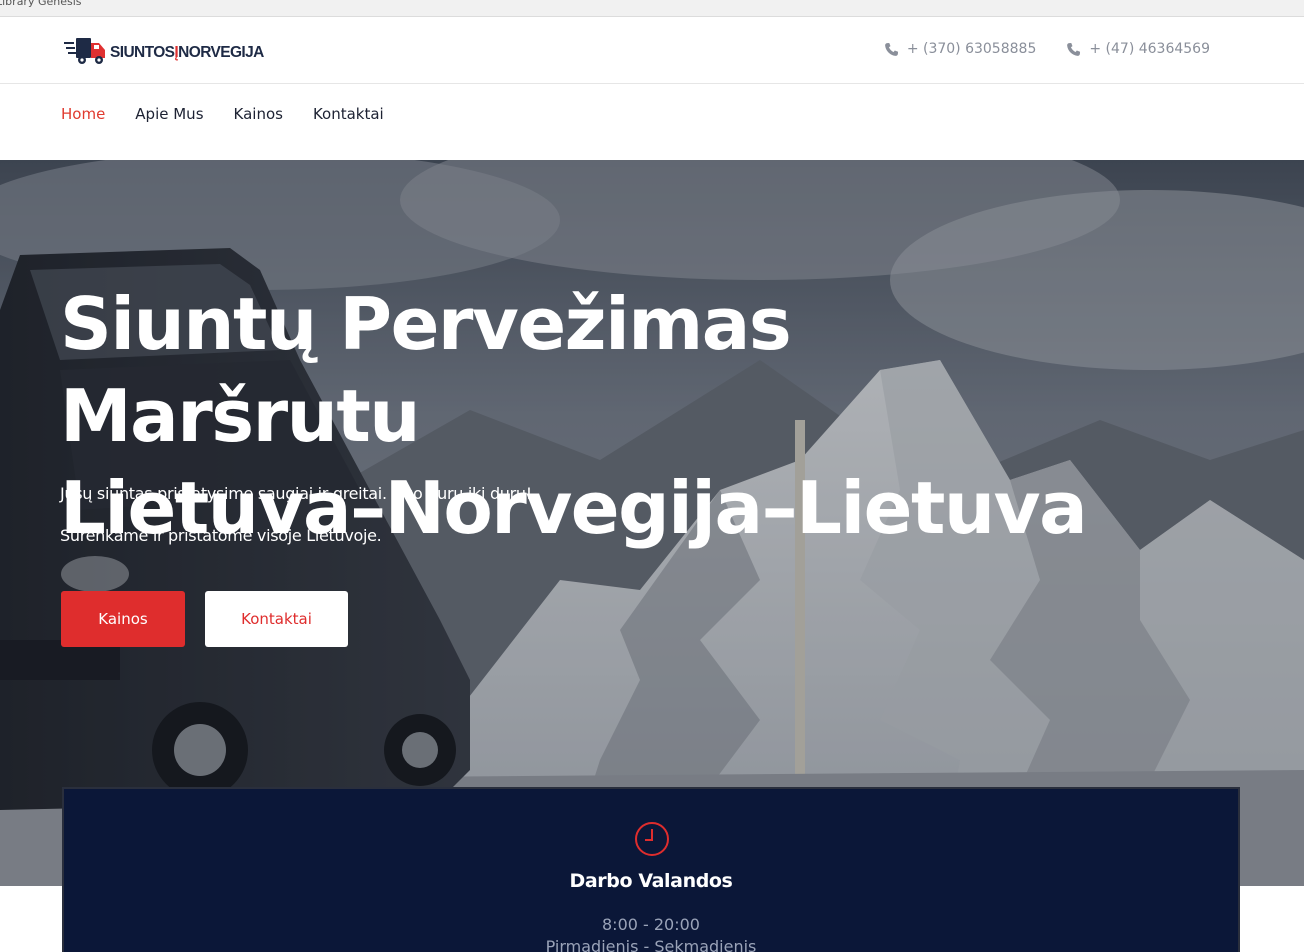 This screenshot has width=1304, height=952. Describe the element at coordinates (221, 52) in the screenshot. I see `logo-text-right: NORVEGIJA` at that location.